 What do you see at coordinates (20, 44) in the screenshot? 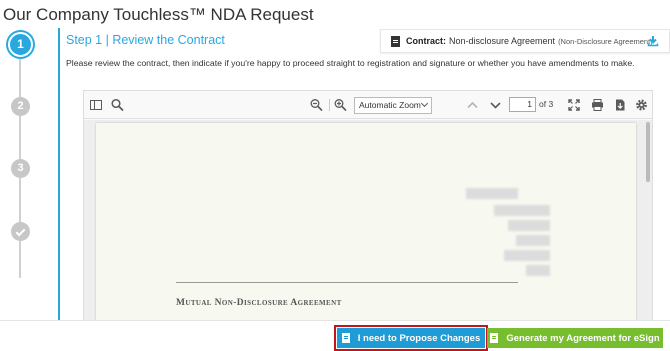
I see `step-1-indicator: 1` at bounding box center [20, 44].